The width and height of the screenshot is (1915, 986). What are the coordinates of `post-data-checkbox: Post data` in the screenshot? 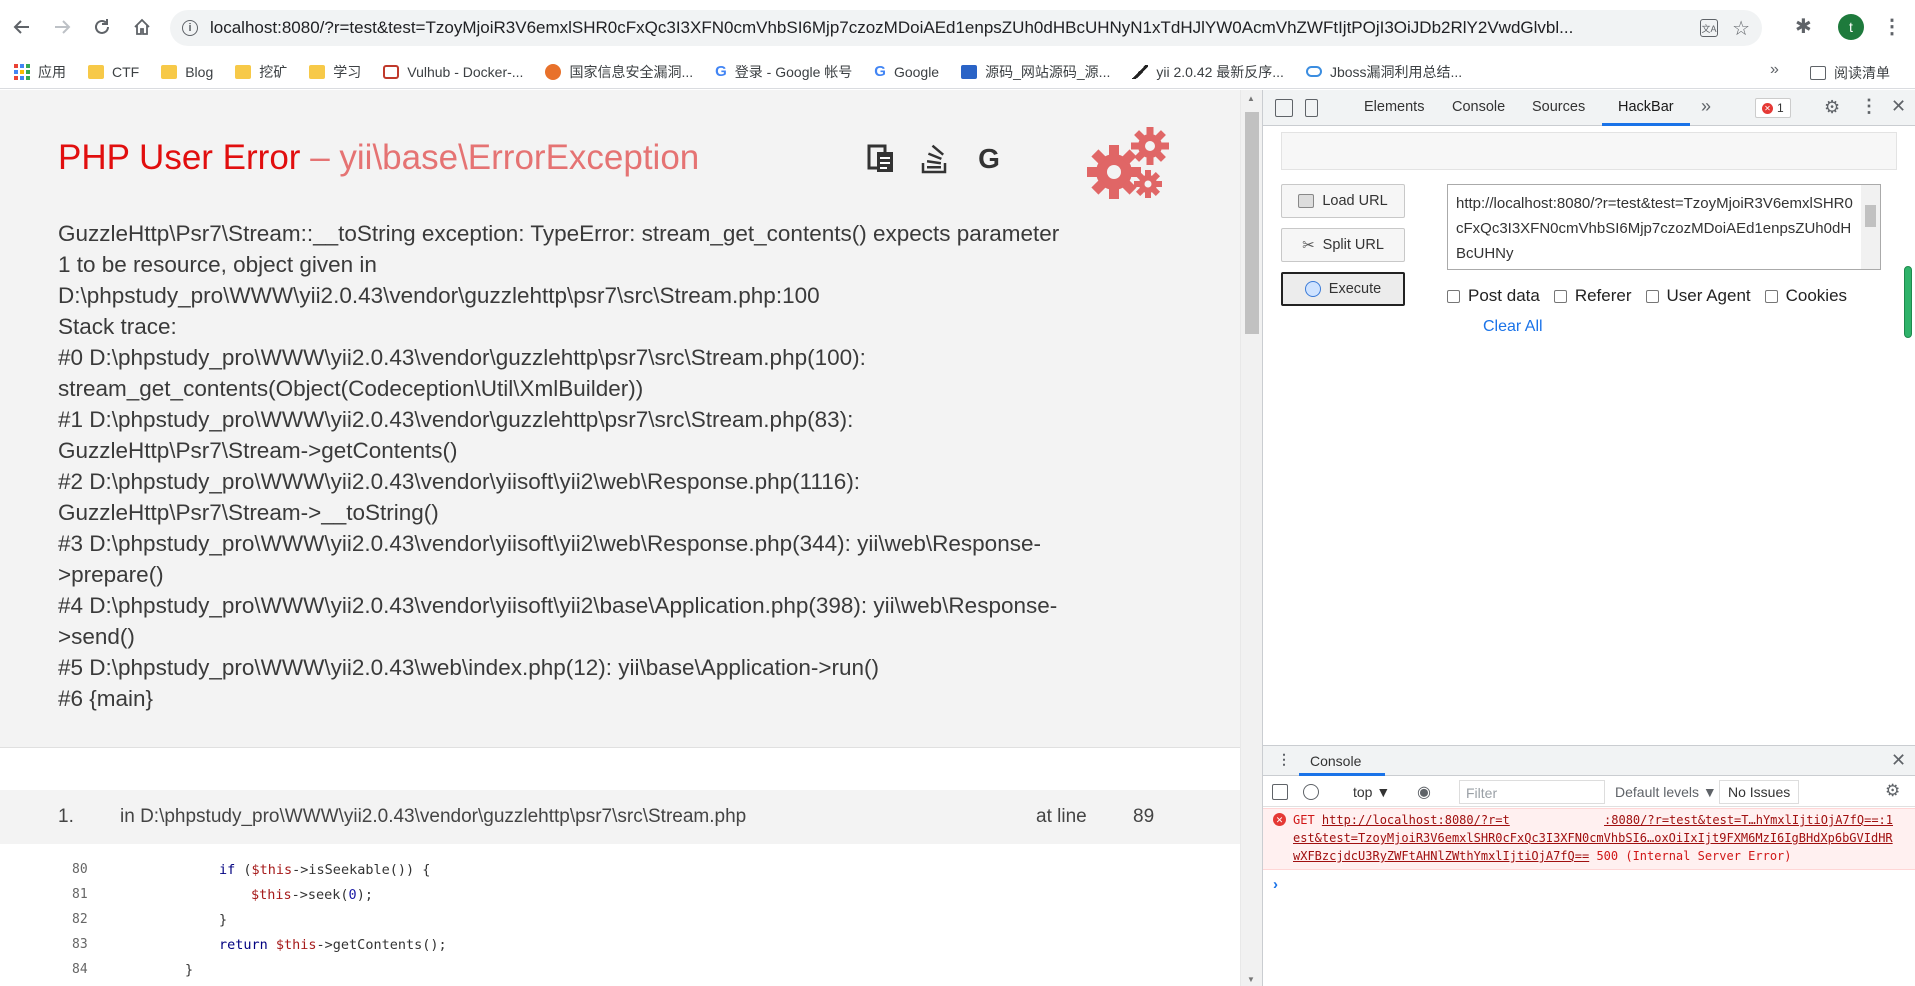 It's located at (1493, 296).